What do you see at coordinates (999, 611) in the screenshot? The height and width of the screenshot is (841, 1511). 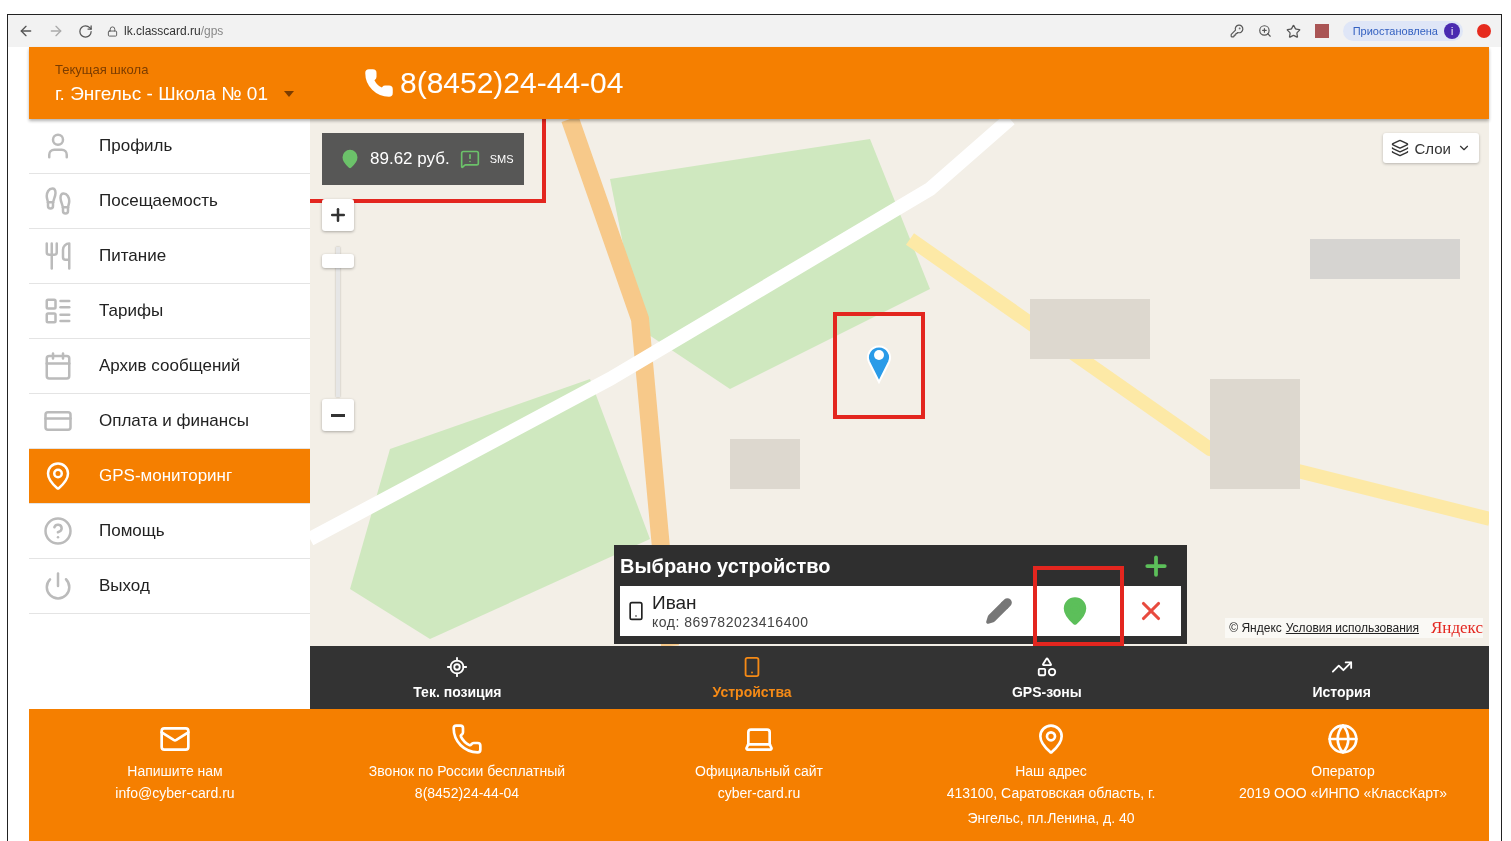 I see `pencil-icon` at bounding box center [999, 611].